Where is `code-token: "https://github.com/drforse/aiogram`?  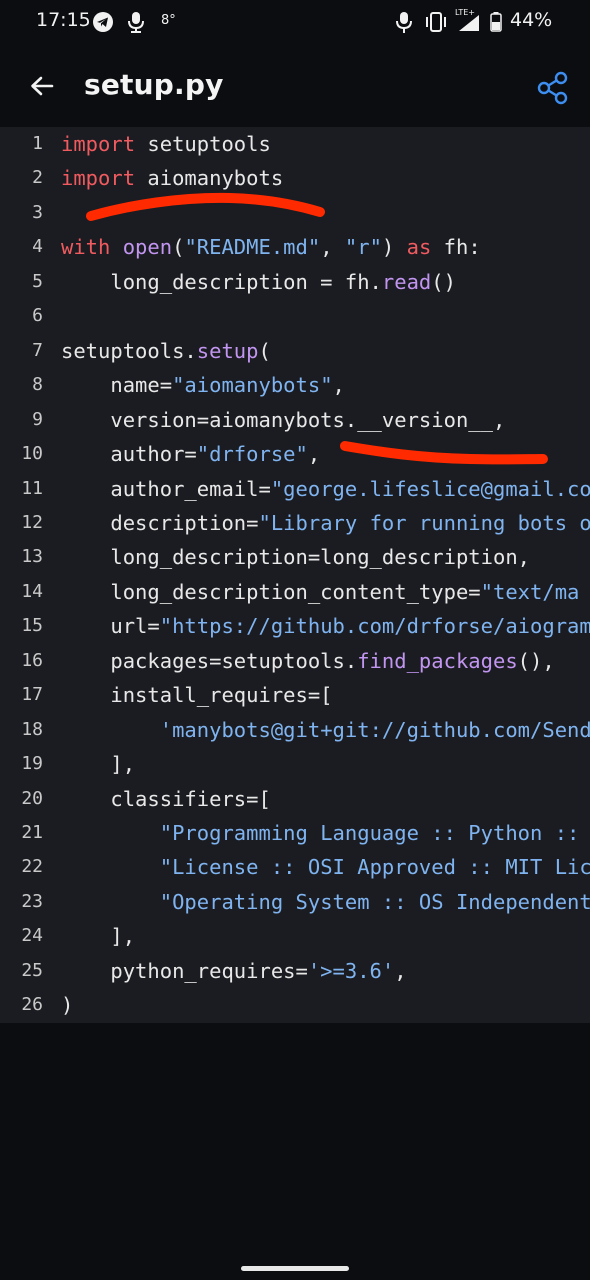 code-token: "https://github.com/drforse/aiogram is located at coordinates (374, 626).